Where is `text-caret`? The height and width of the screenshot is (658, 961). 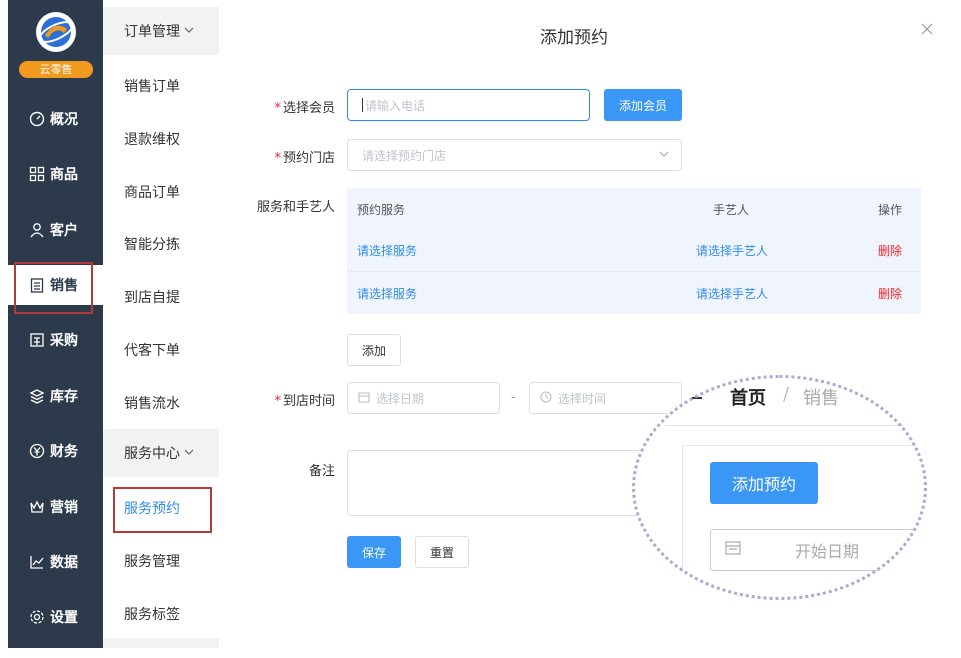
text-caret is located at coordinates (362, 105).